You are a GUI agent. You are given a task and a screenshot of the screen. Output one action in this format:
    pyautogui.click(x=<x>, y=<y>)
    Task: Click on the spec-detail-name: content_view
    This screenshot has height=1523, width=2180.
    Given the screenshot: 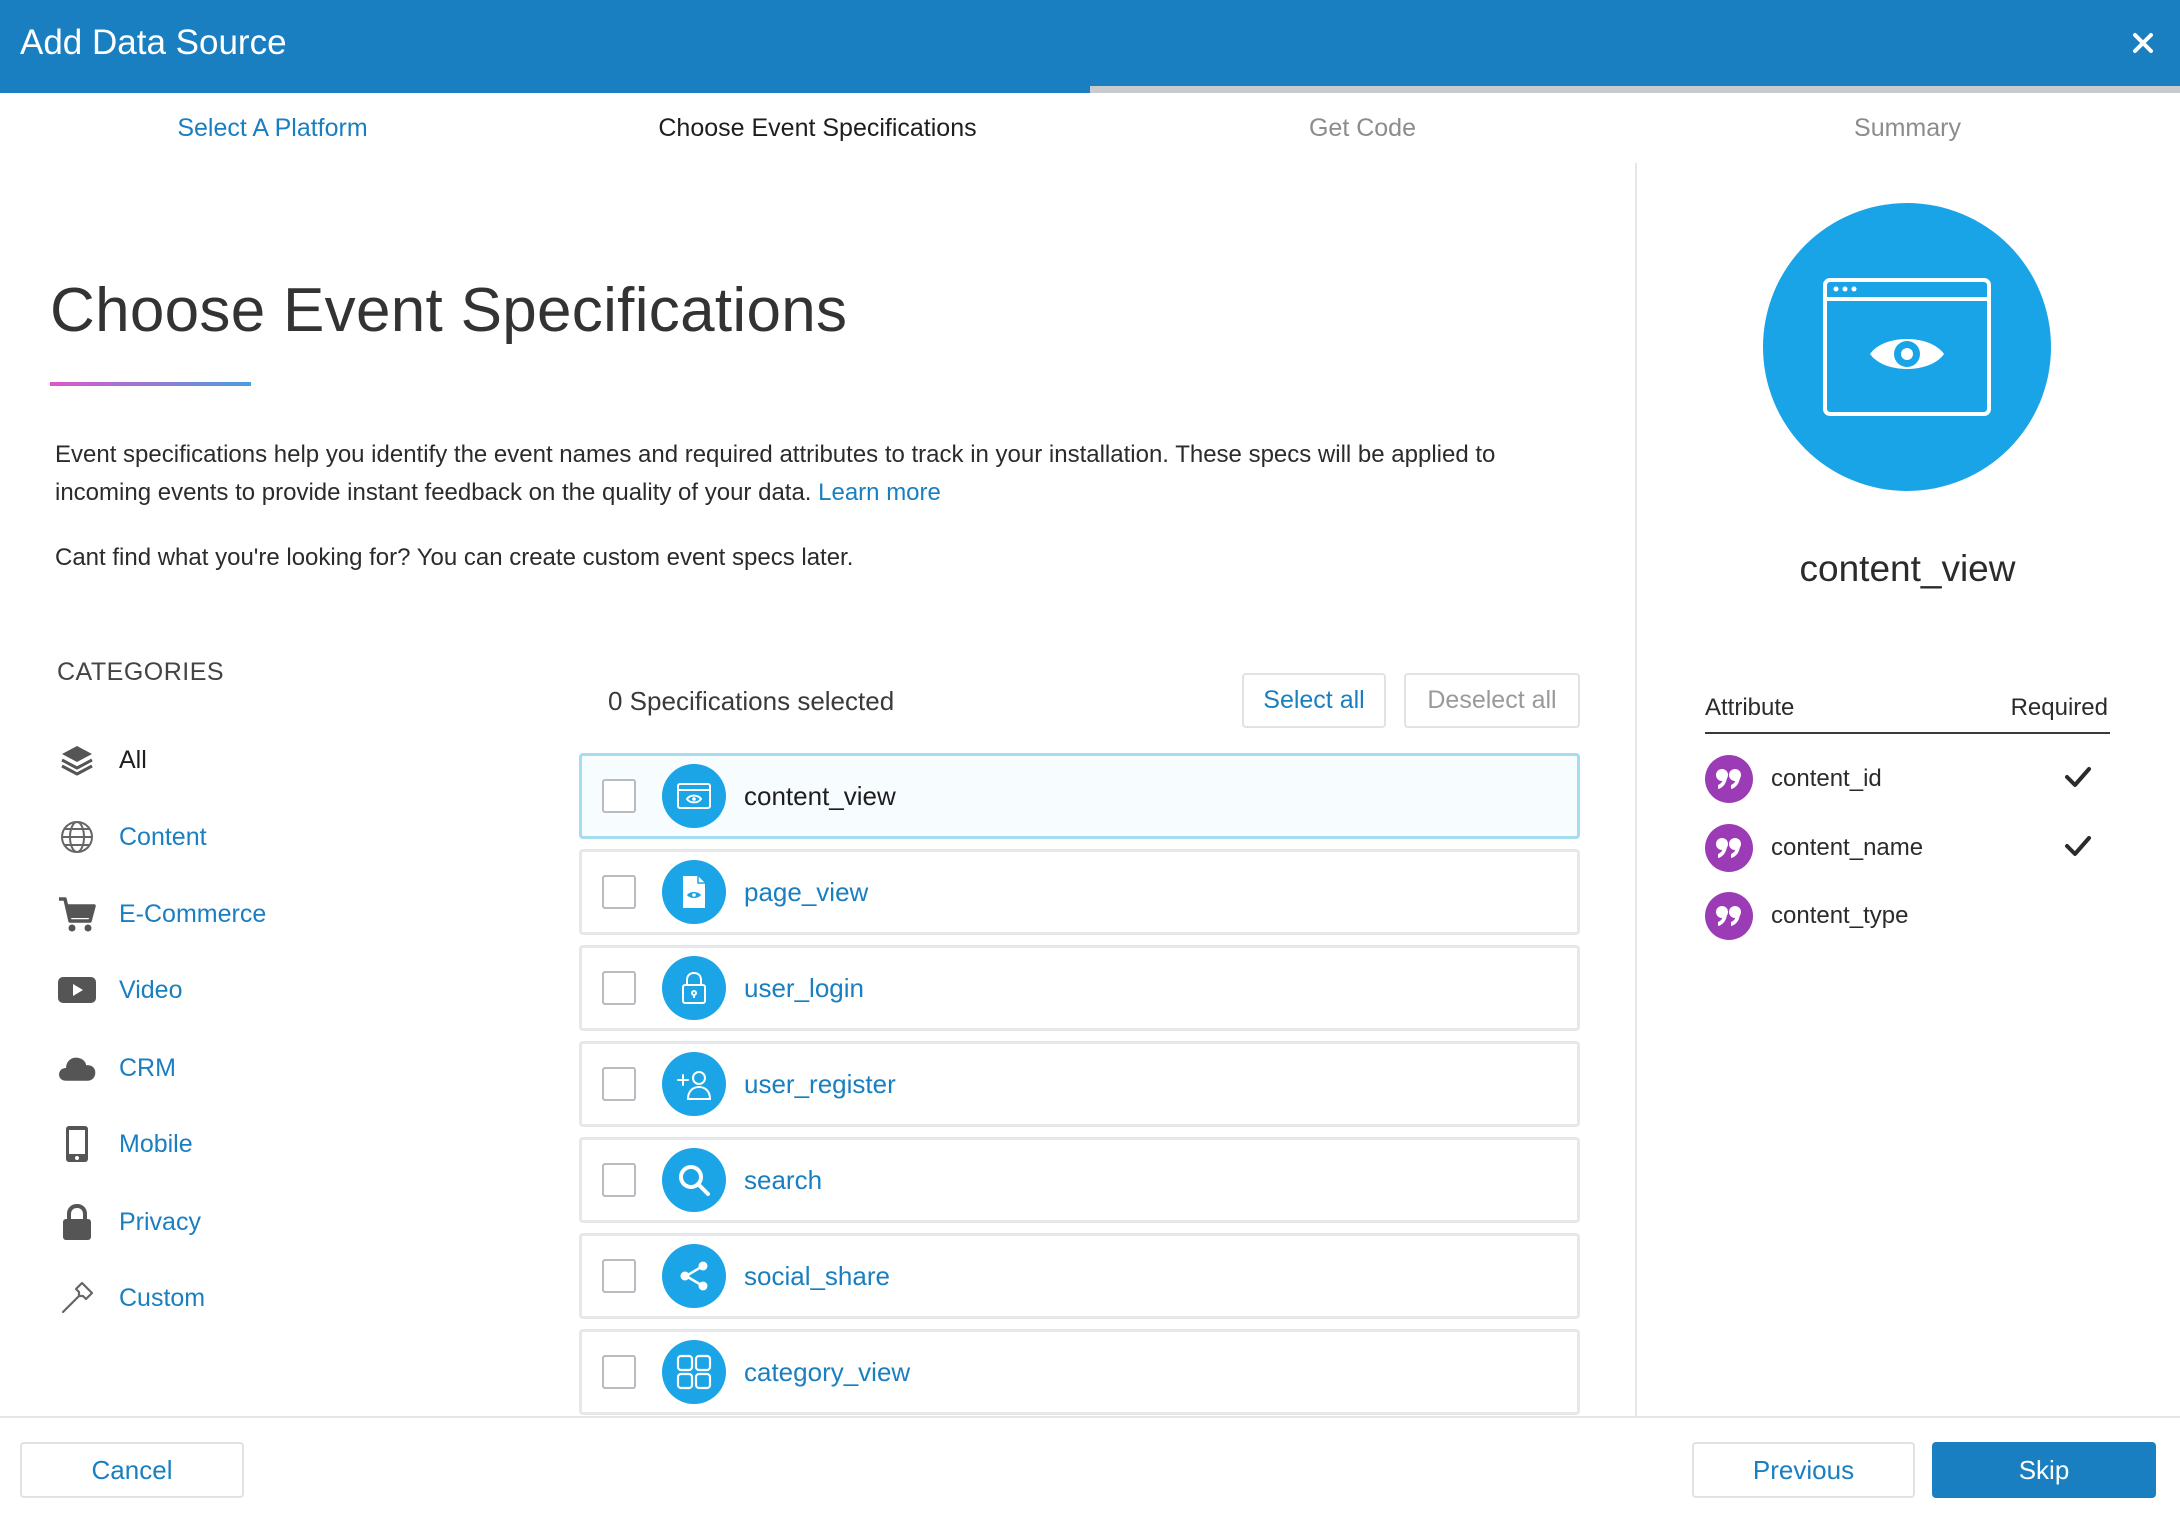 What is the action you would take?
    pyautogui.click(x=1907, y=568)
    